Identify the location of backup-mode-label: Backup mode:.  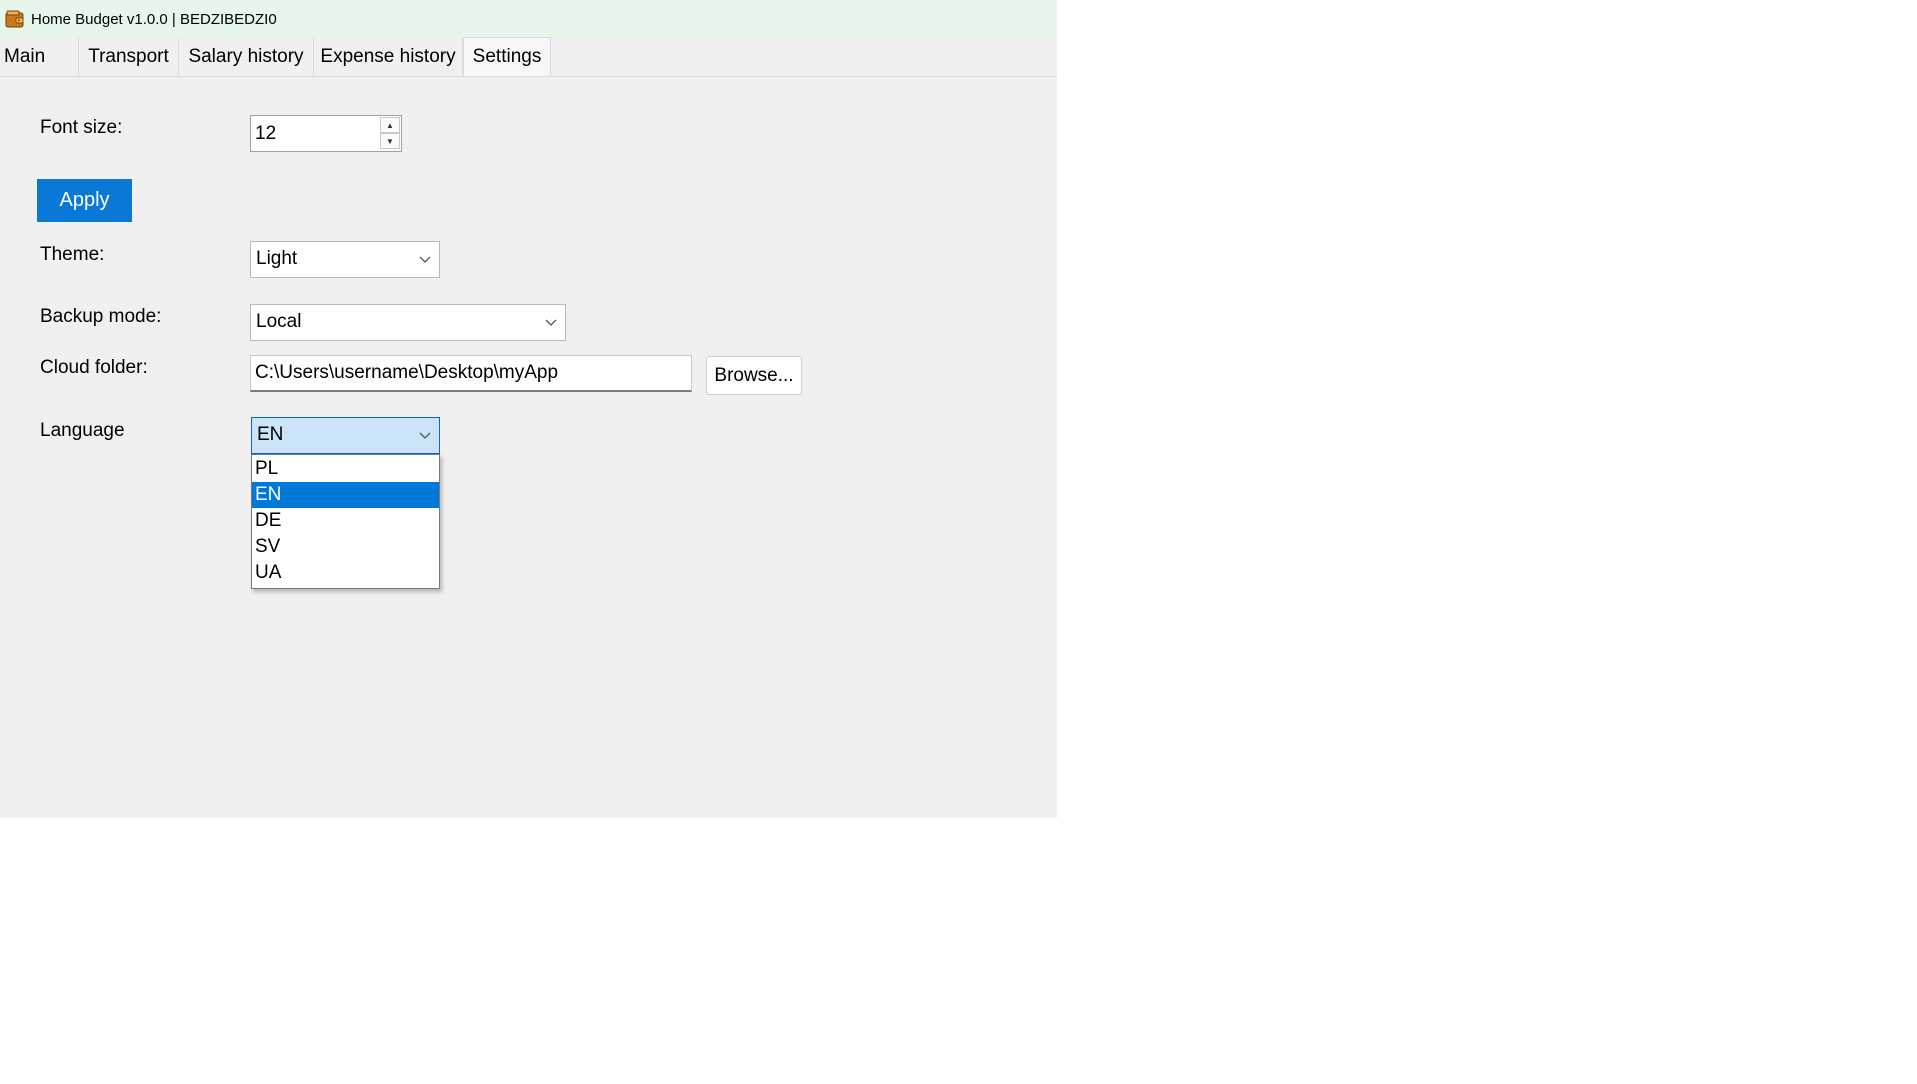
(101, 316).